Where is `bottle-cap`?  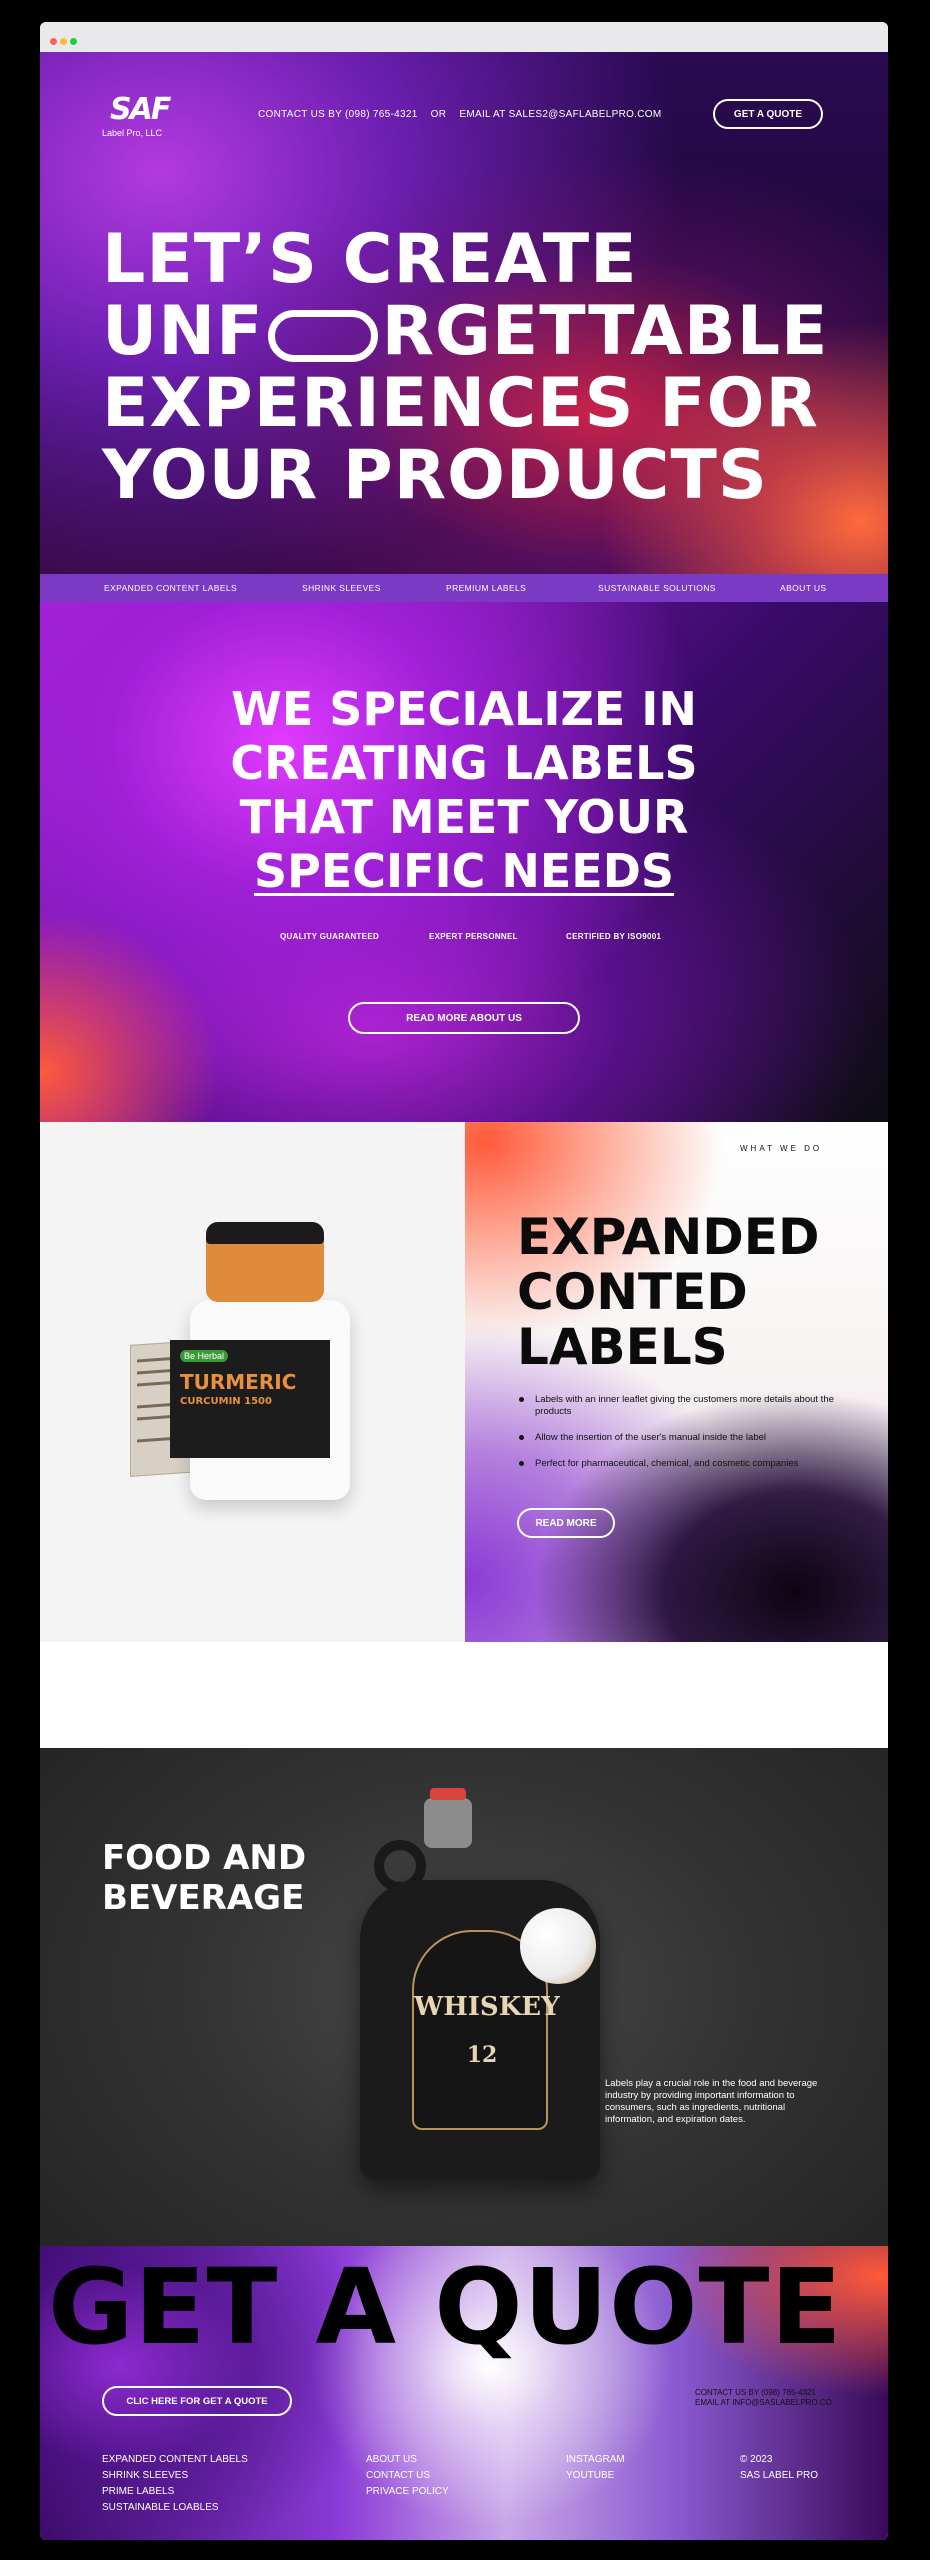 bottle-cap is located at coordinates (265, 1262).